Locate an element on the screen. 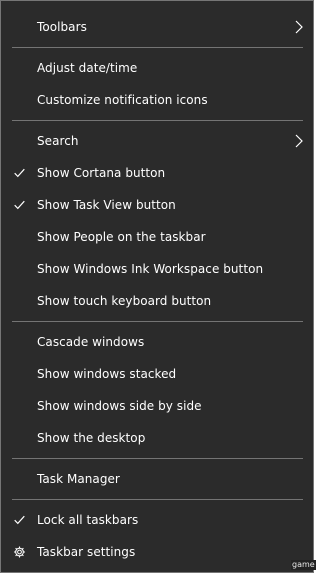  menu-item-show-people-on-taskbar: Show People on the taskbar is located at coordinates (157, 237).